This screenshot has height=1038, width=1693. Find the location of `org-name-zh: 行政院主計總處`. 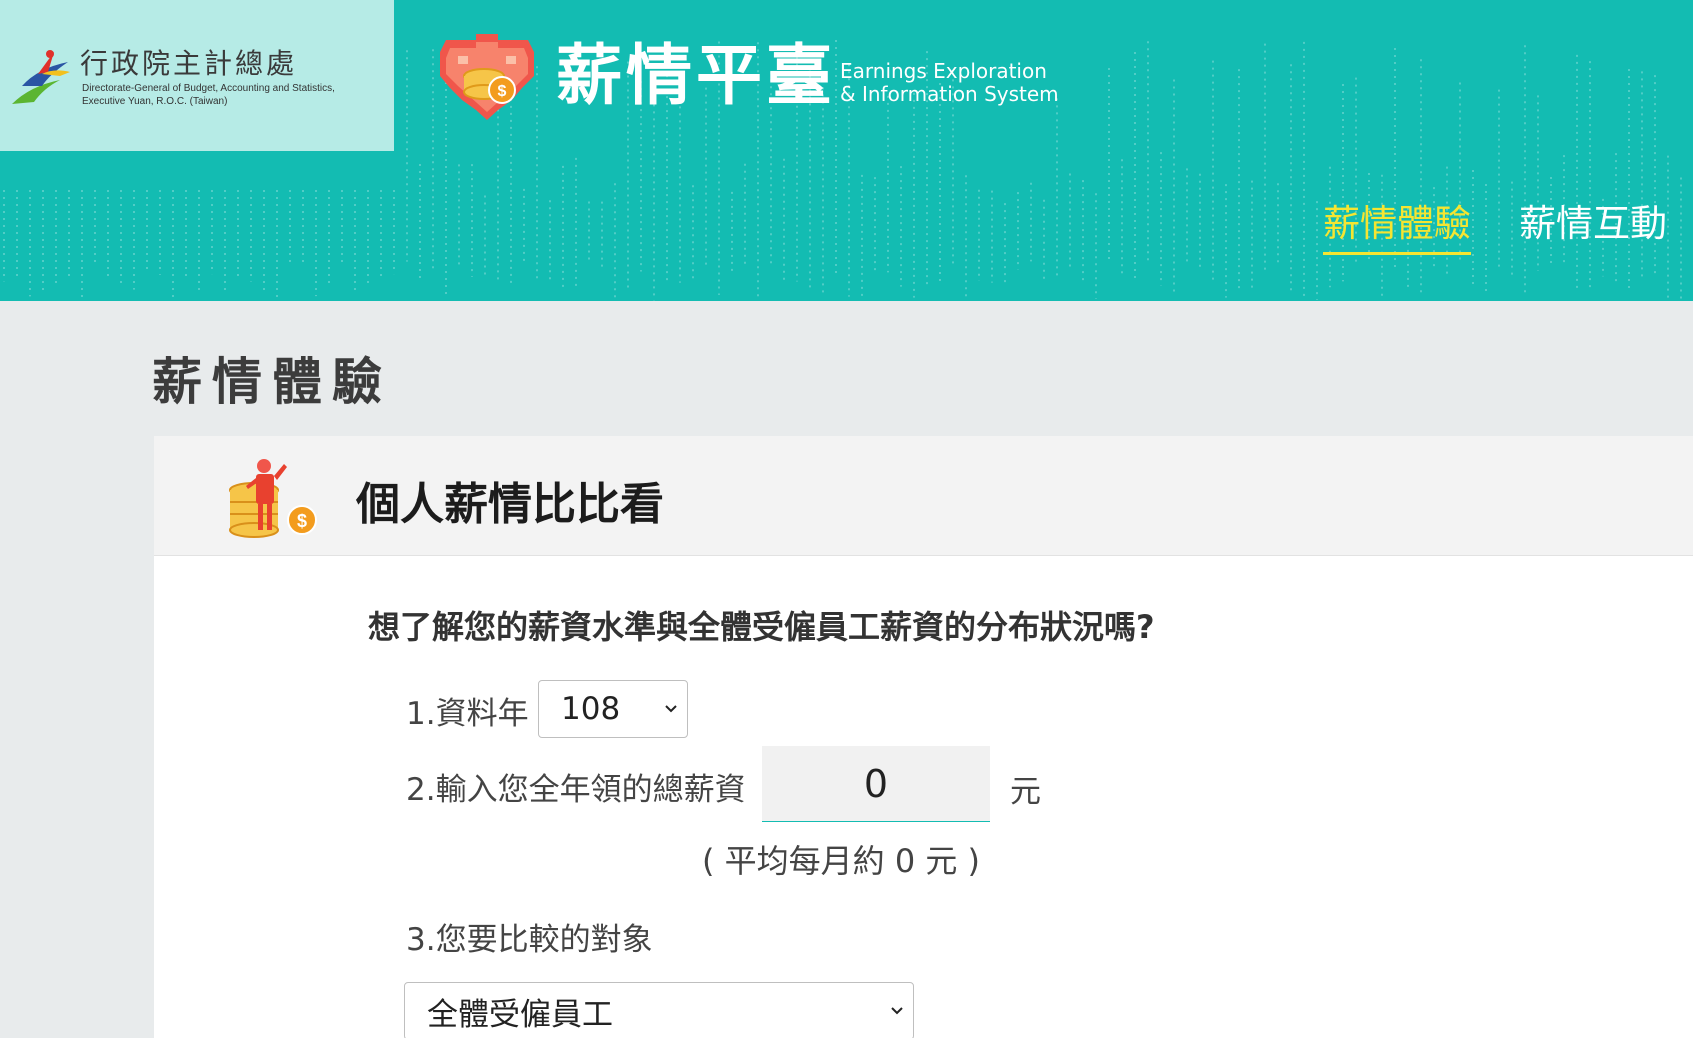

org-name-zh: 行政院主計總處 is located at coordinates (189, 63).